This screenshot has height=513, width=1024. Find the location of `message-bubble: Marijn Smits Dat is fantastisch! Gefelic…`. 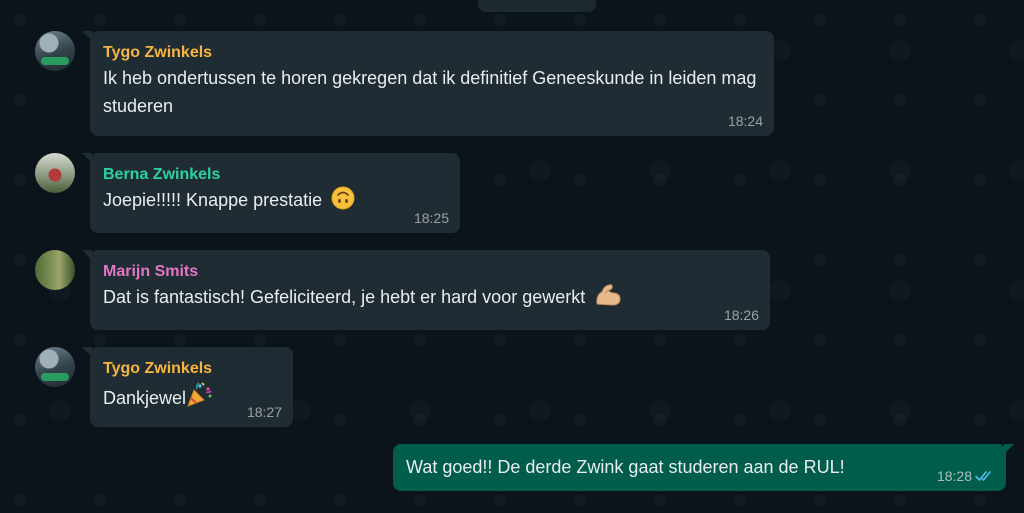

message-bubble: Marijn Smits Dat is fantastisch! Gefelic… is located at coordinates (426, 290).